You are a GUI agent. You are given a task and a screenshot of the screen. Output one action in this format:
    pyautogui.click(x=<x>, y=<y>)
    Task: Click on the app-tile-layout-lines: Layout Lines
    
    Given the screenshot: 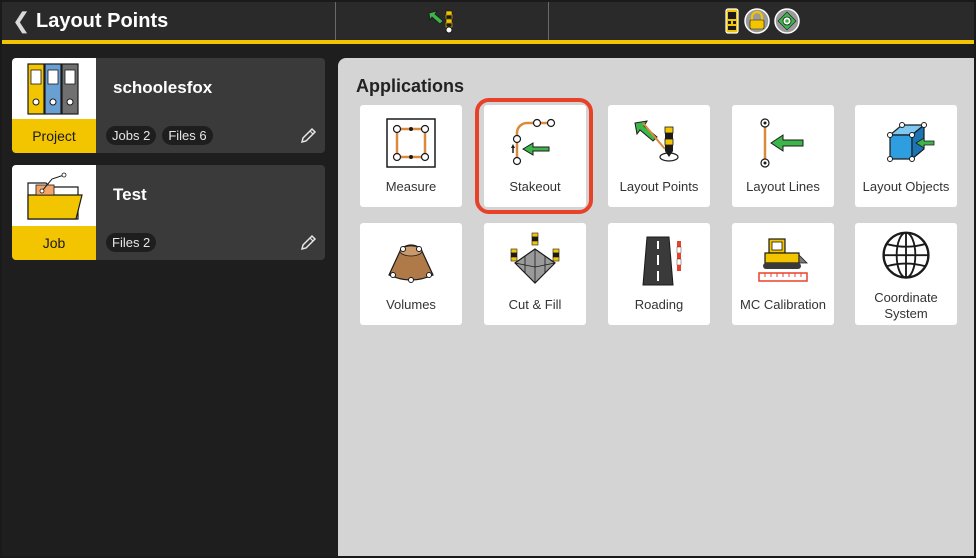 What is the action you would take?
    pyautogui.click(x=783, y=156)
    